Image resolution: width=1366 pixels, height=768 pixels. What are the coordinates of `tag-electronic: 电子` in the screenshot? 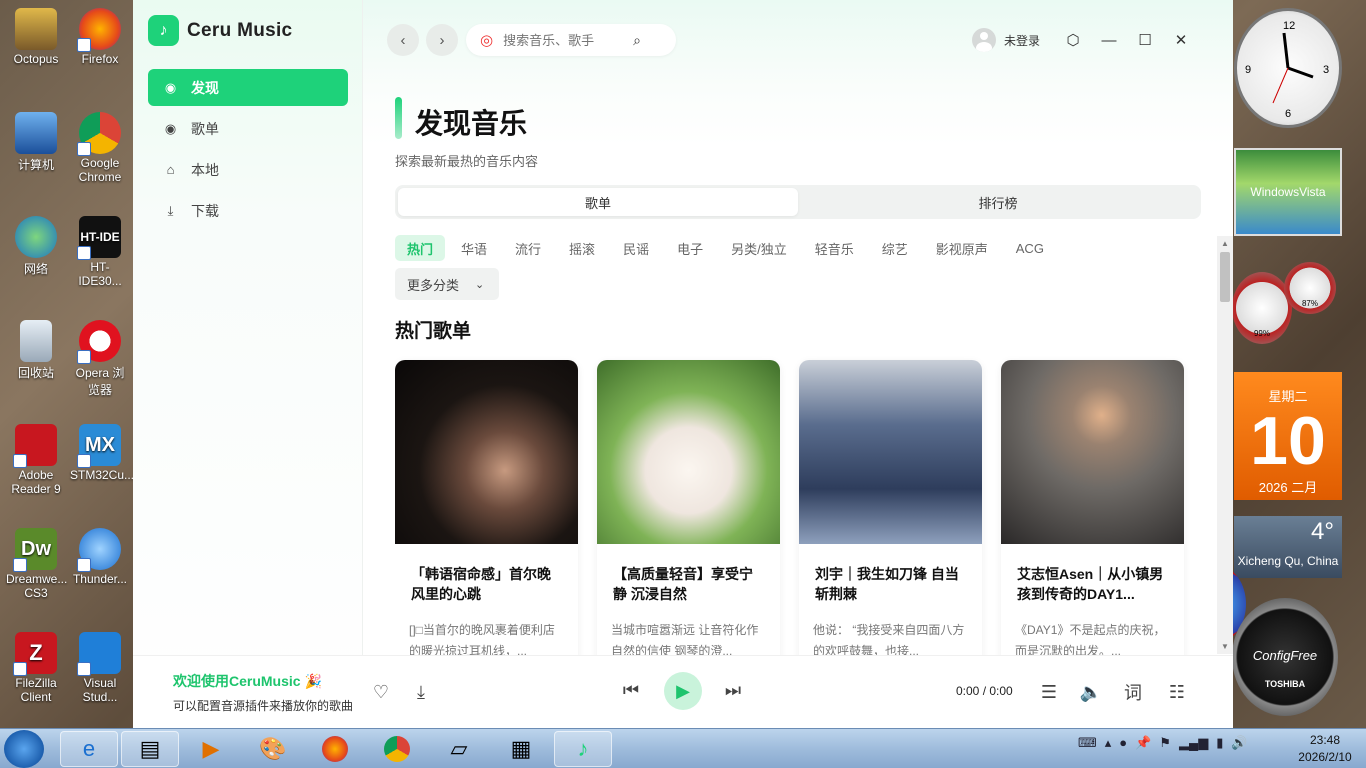 It's located at (690, 248).